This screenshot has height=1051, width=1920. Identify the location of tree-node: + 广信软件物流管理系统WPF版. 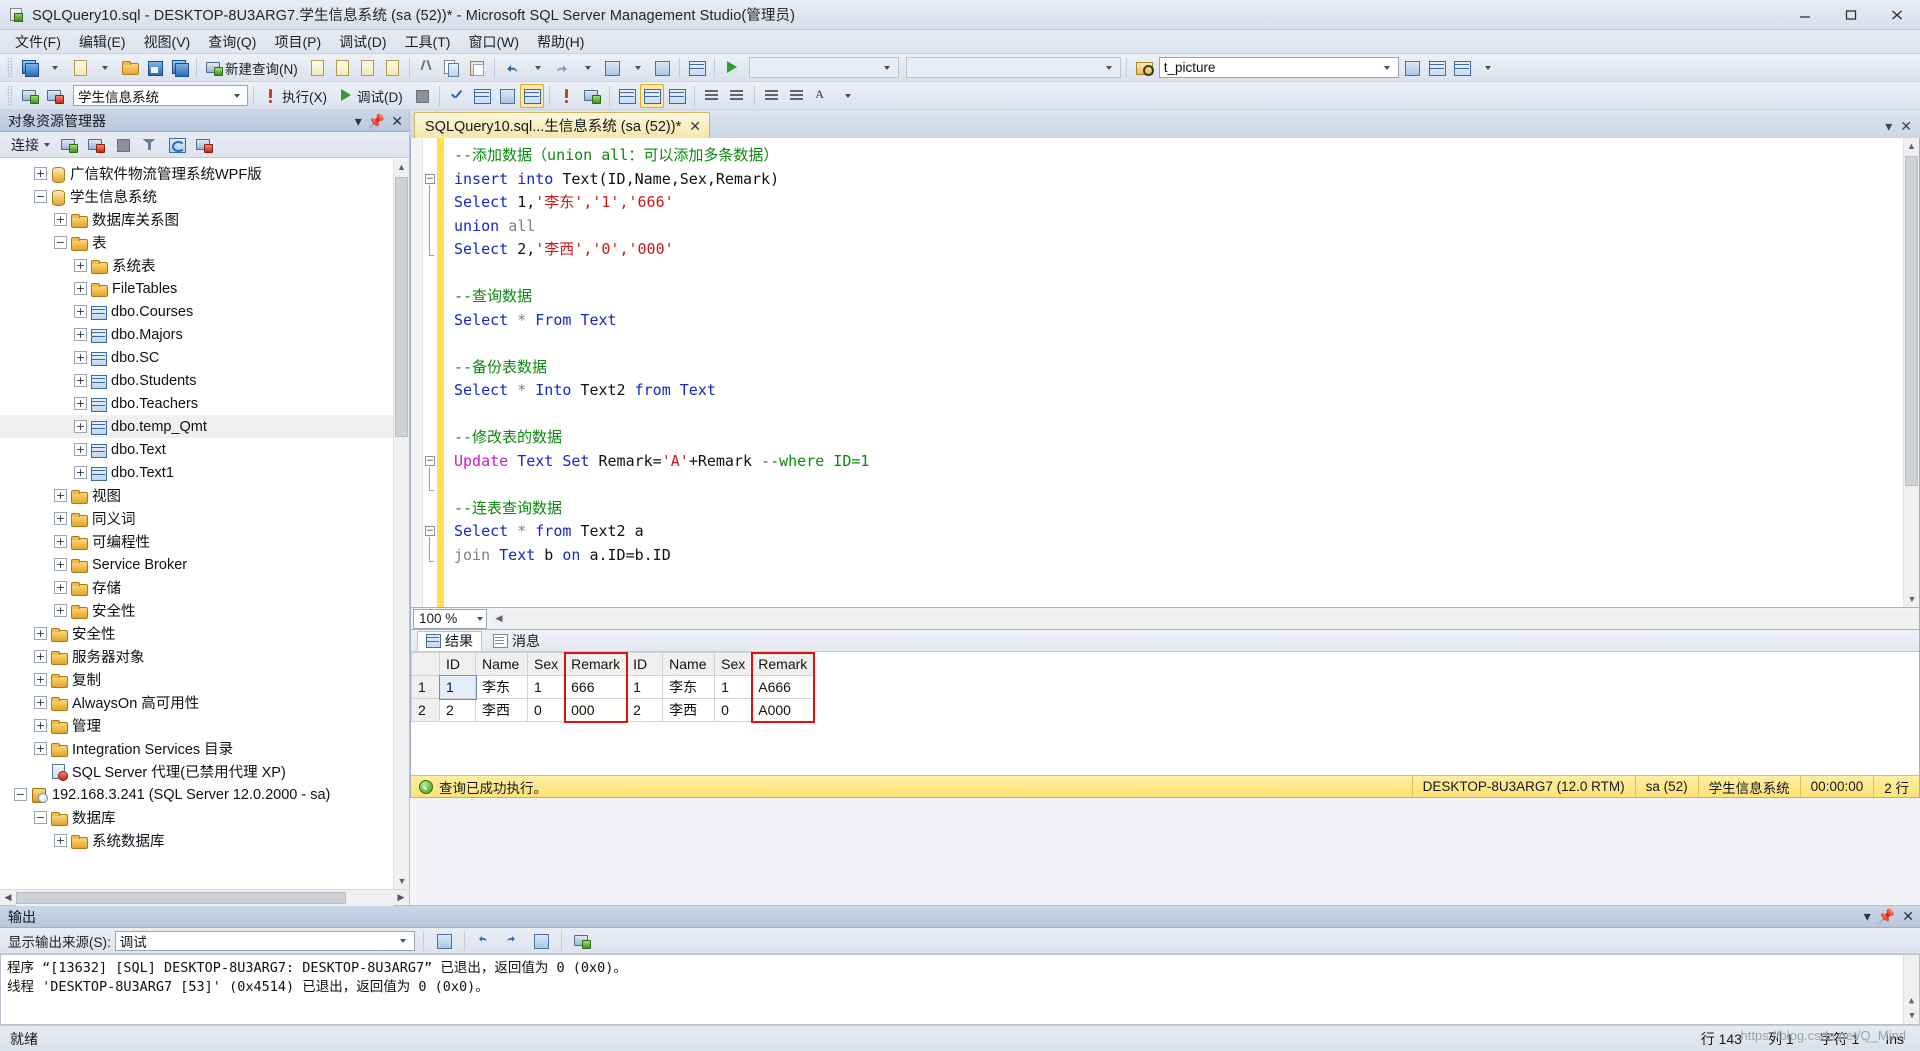
(204, 173).